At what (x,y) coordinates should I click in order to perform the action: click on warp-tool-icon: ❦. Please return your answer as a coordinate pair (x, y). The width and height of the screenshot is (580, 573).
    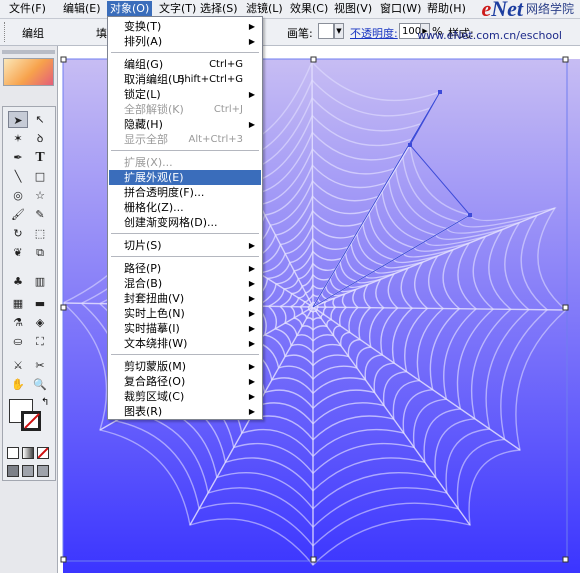
    Looking at the image, I should click on (18, 252).